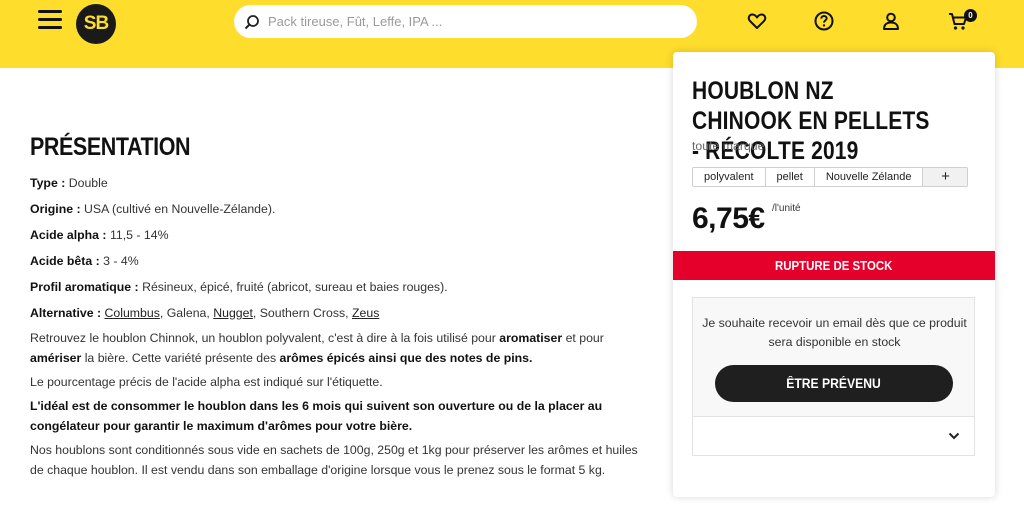  Describe the element at coordinates (65, 261) in the screenshot. I see `beta-label: Acide bêta :` at that location.